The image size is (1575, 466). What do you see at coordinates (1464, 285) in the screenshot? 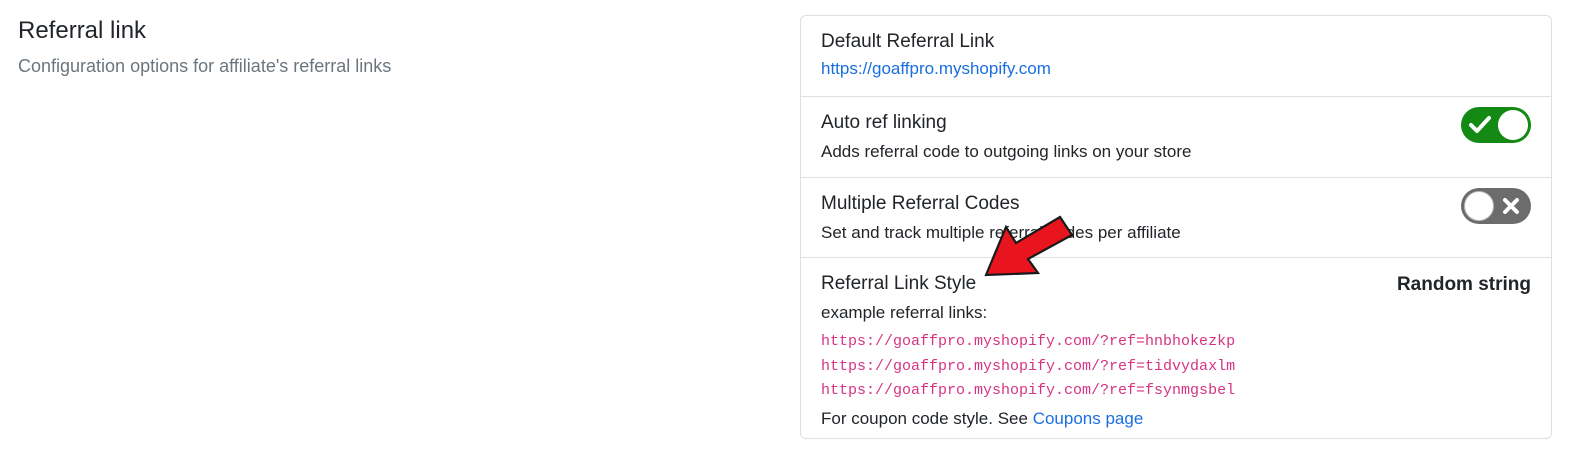
I see `referral-link-style-value: Random string` at bounding box center [1464, 285].